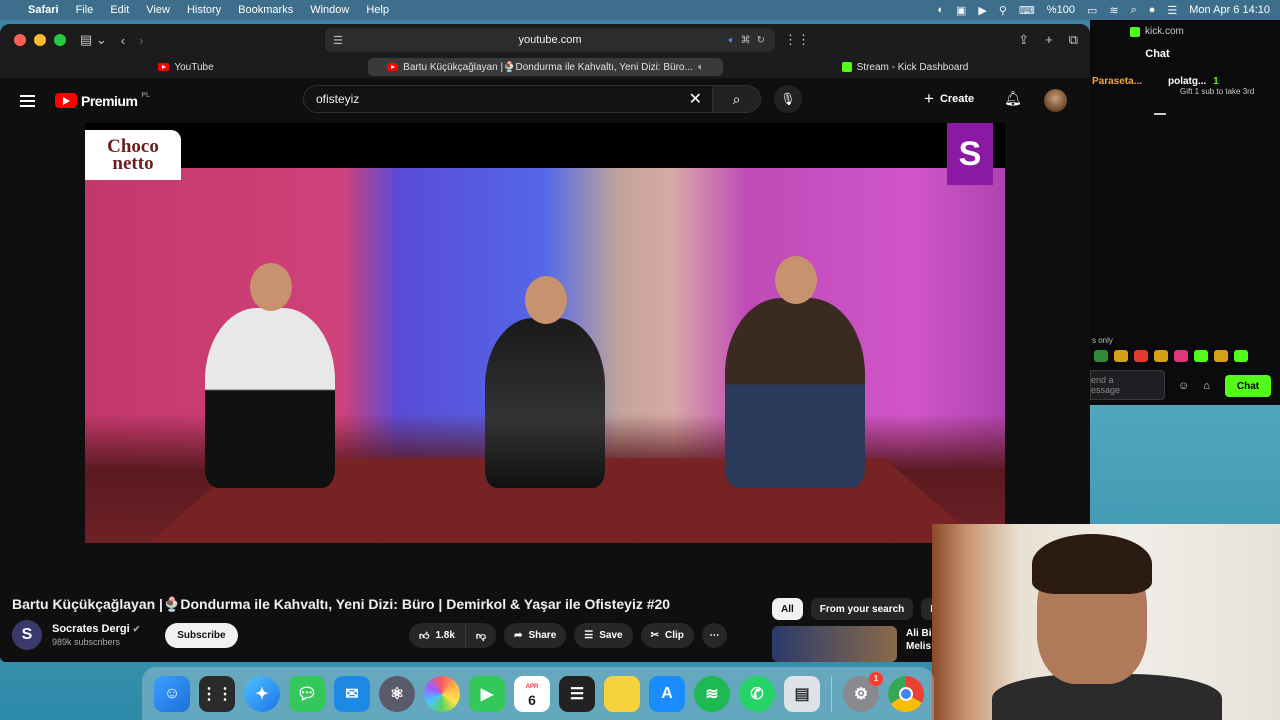 This screenshot has height=720, width=1280. Describe the element at coordinates (1229, 10) in the screenshot. I see `clock: Mon Apr 6 14:10` at that location.